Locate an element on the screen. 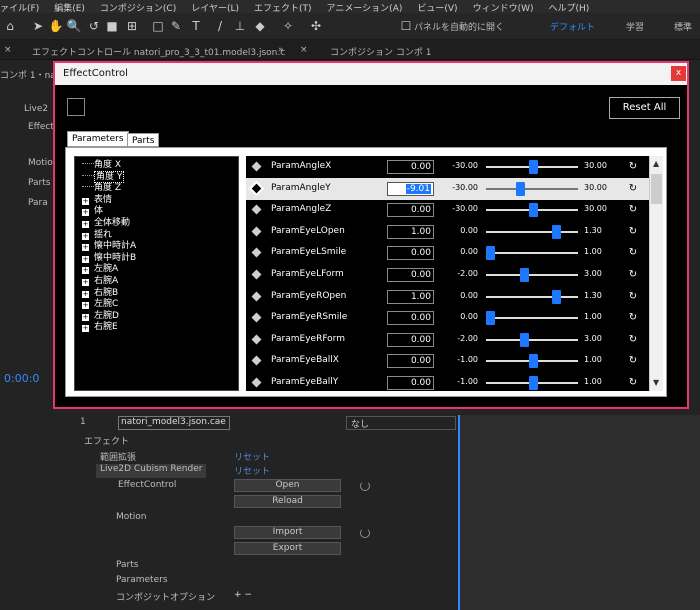 The width and height of the screenshot is (700, 610). tree-item: + 右腕A is located at coordinates (100, 281).